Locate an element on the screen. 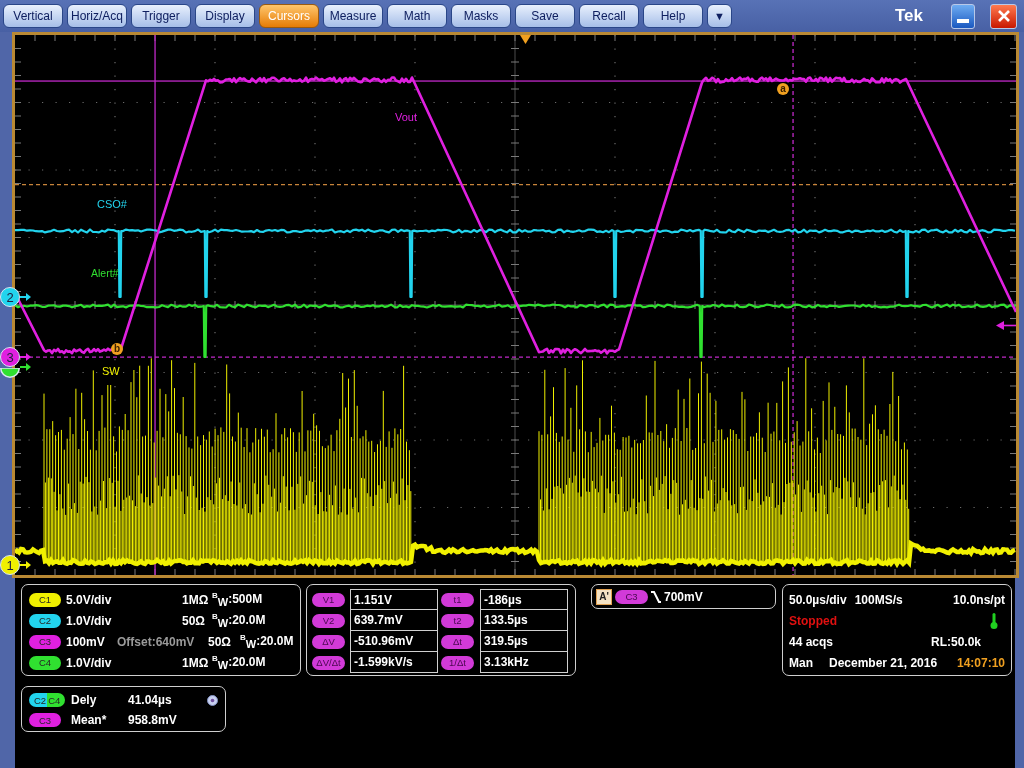 Image resolution: width=1024 pixels, height=768 pixels. menu-button: Display is located at coordinates (225, 16).